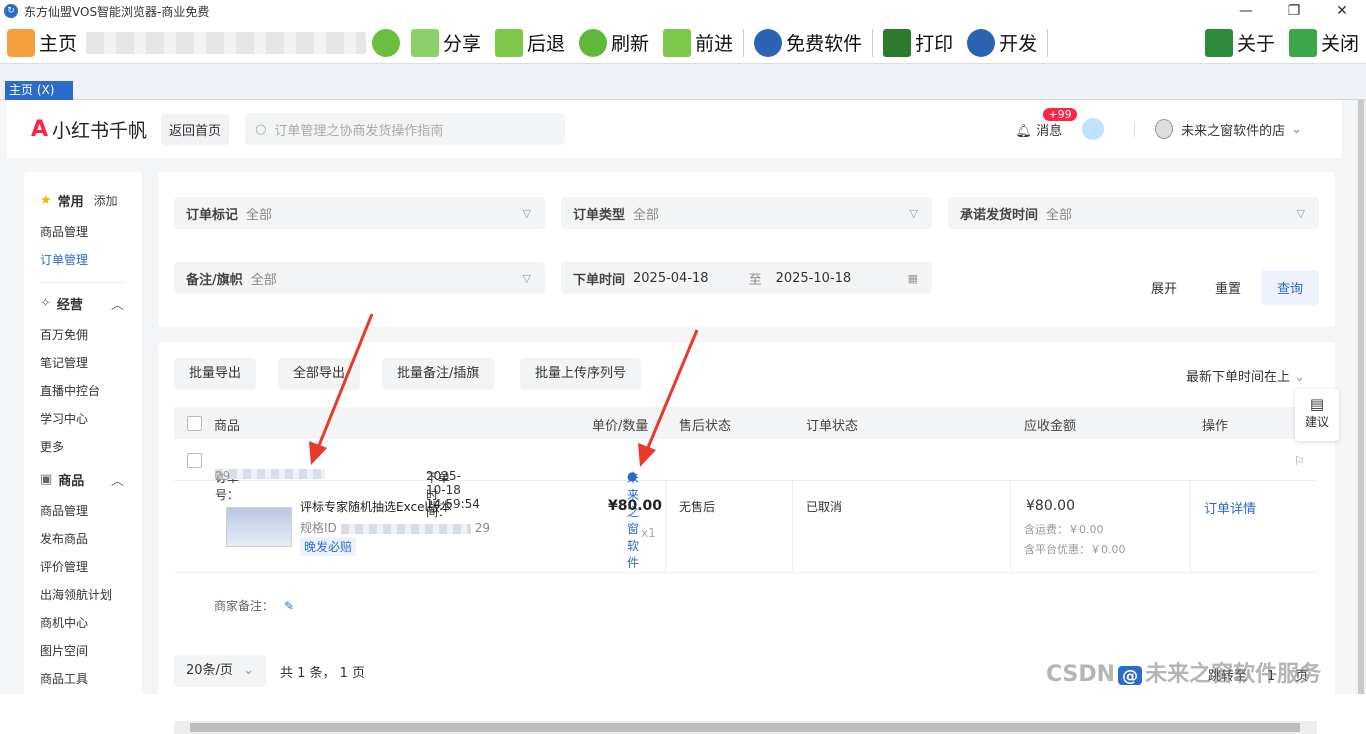  I want to click on ops-icon: ✧, so click(45, 303).